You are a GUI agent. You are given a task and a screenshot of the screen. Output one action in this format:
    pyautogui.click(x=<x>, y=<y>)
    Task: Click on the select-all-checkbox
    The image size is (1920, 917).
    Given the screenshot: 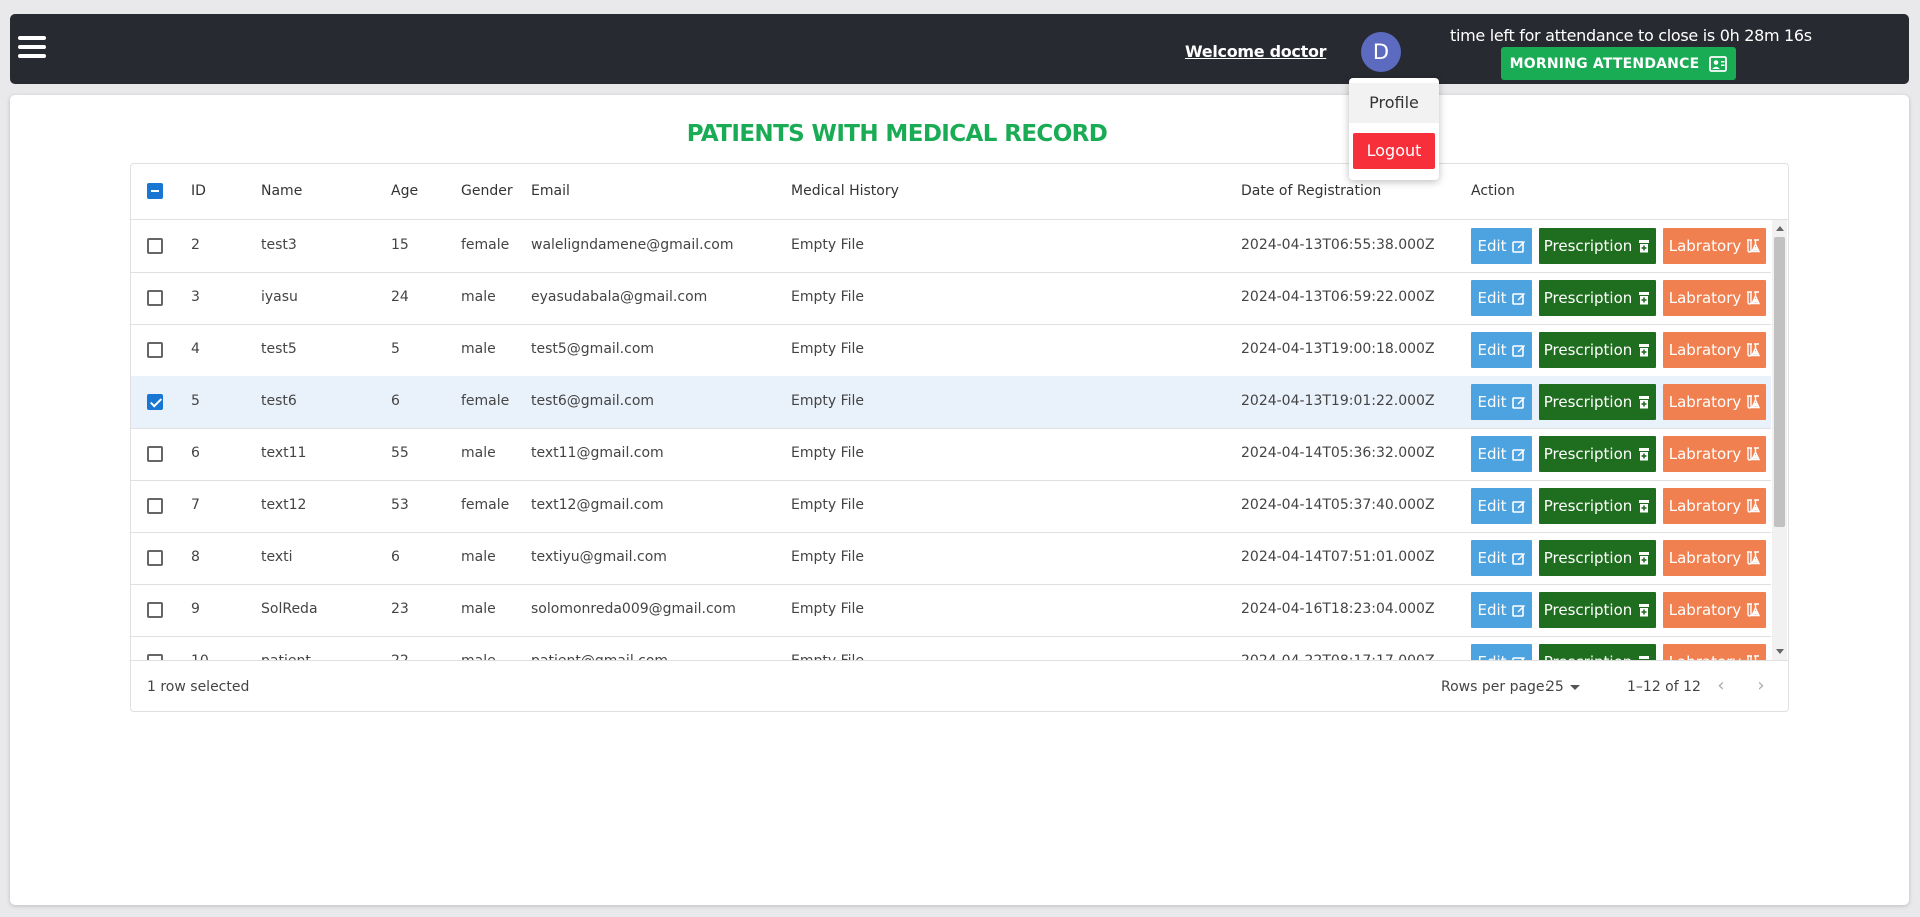 What is the action you would take?
    pyautogui.click(x=155, y=191)
    